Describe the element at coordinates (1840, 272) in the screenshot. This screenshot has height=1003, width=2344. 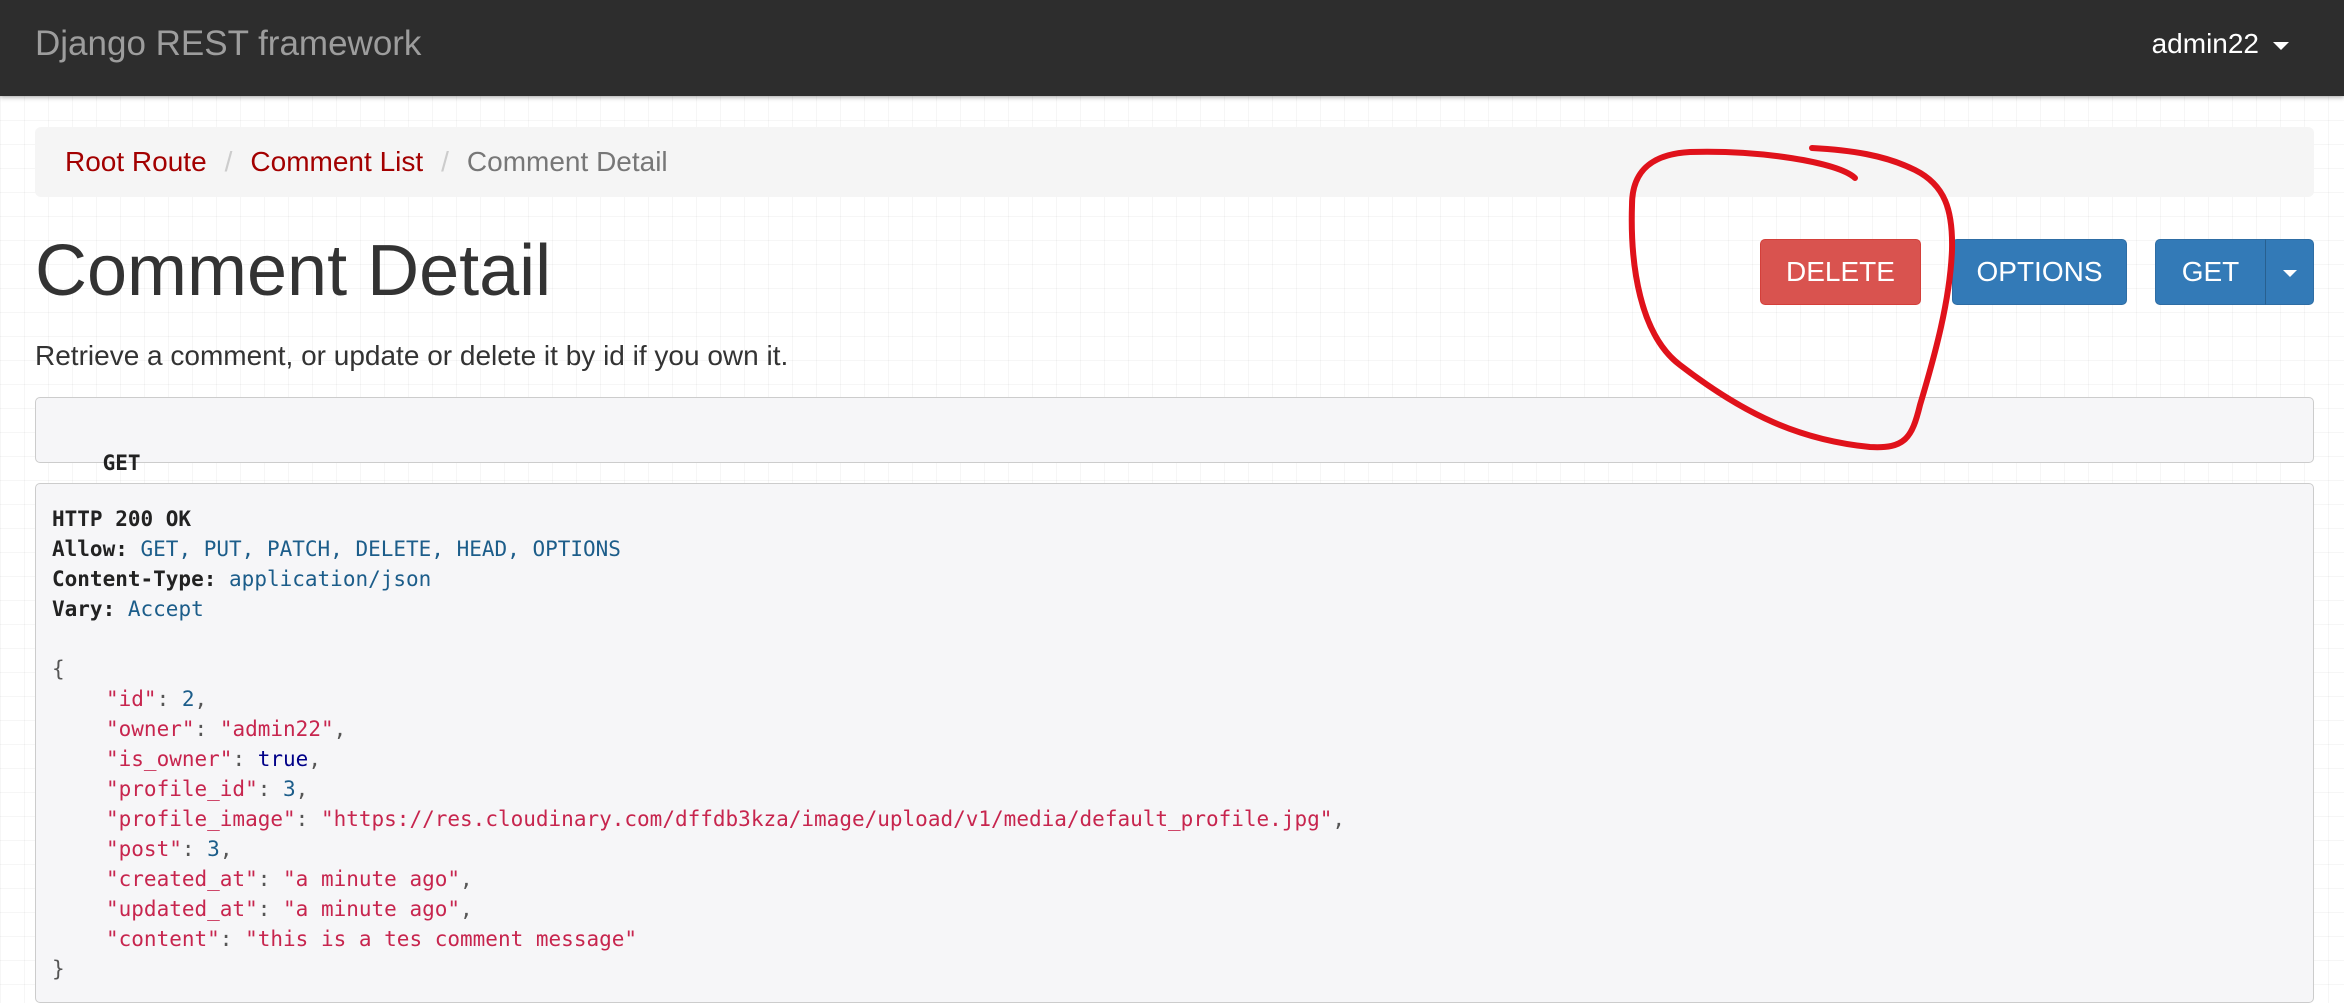
I see `delete-button: DELETE` at that location.